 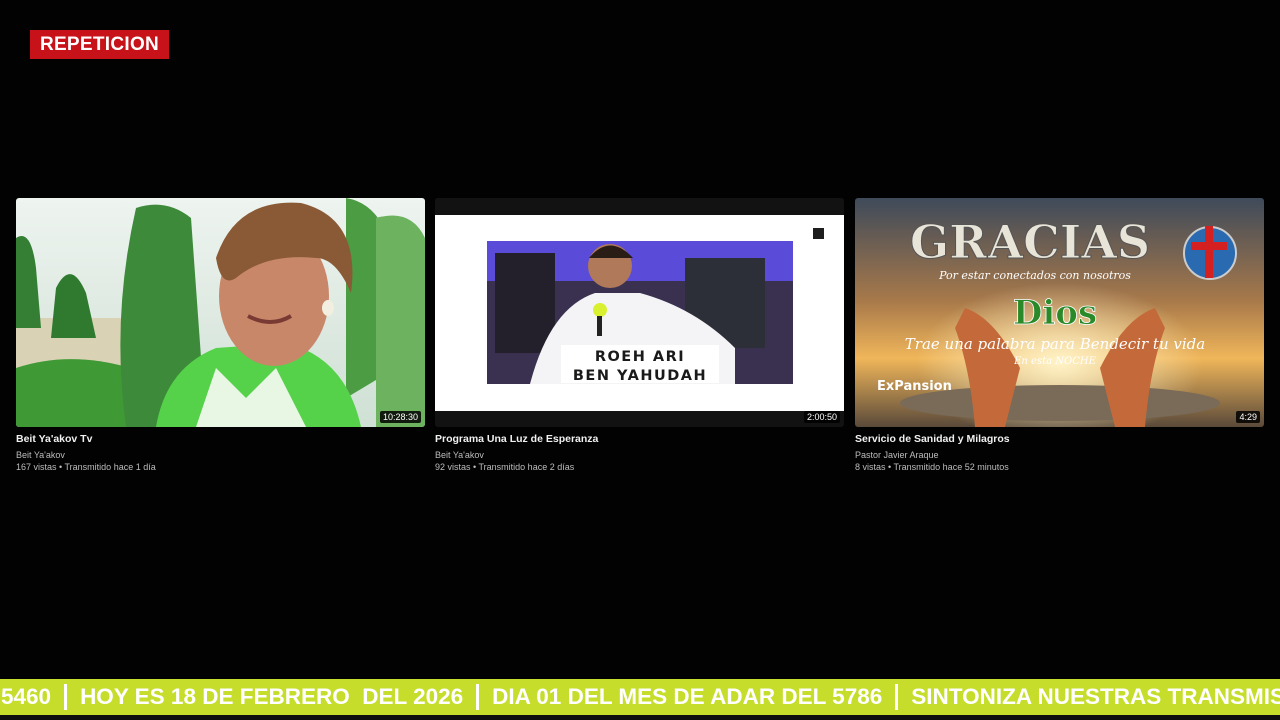 What do you see at coordinates (272, 696) in the screenshot?
I see `ticker-segment: HOY ES 18 DE FEBRERO DEL 2026` at bounding box center [272, 696].